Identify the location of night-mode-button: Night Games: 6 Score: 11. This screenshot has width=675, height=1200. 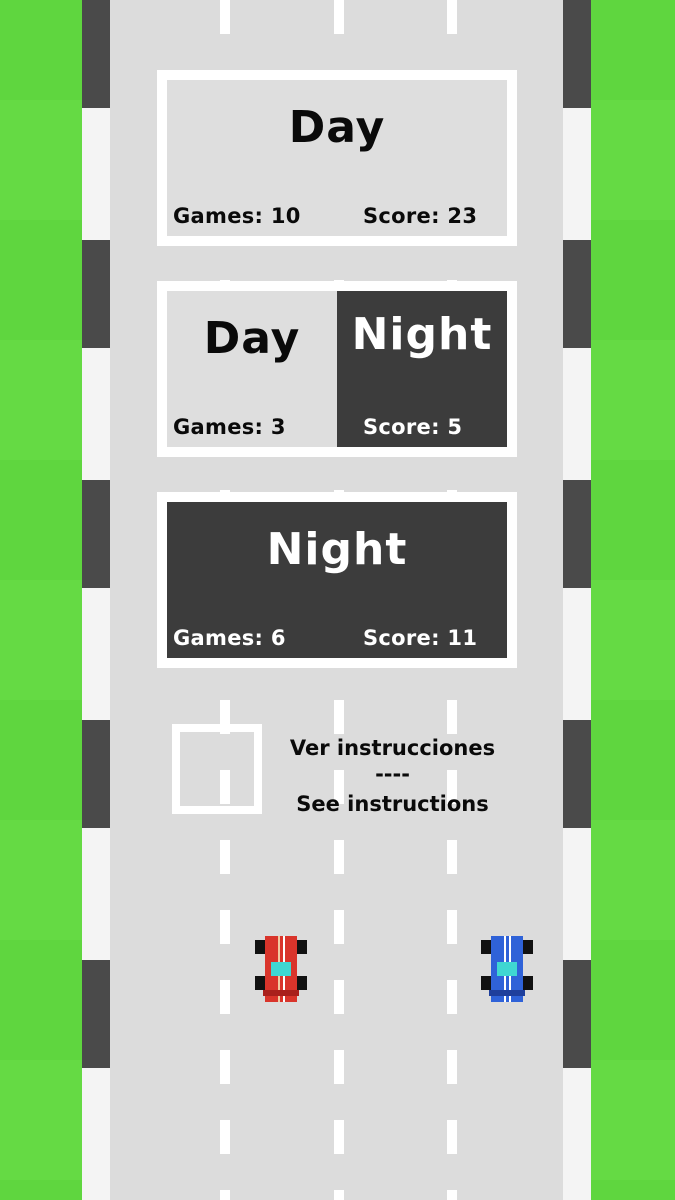
(337, 580).